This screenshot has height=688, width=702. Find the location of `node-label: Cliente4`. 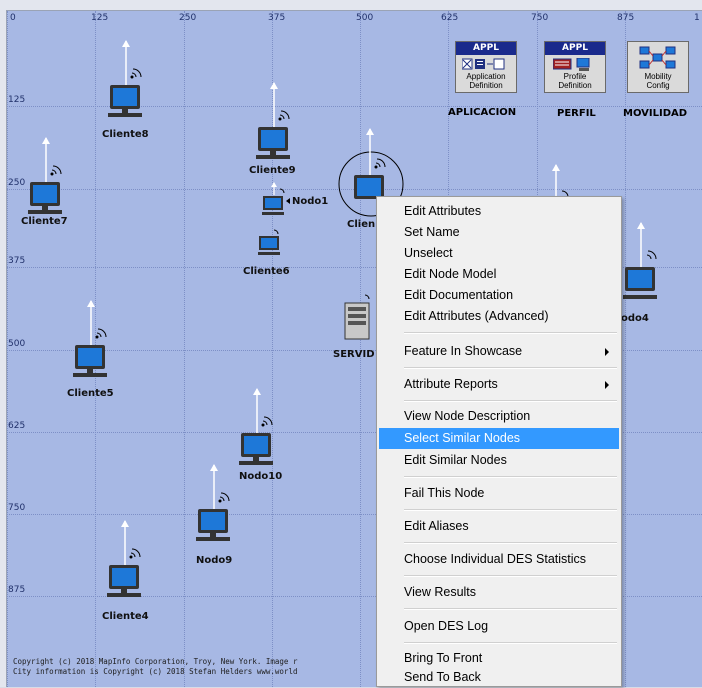

node-label: Cliente4 is located at coordinates (125, 616).